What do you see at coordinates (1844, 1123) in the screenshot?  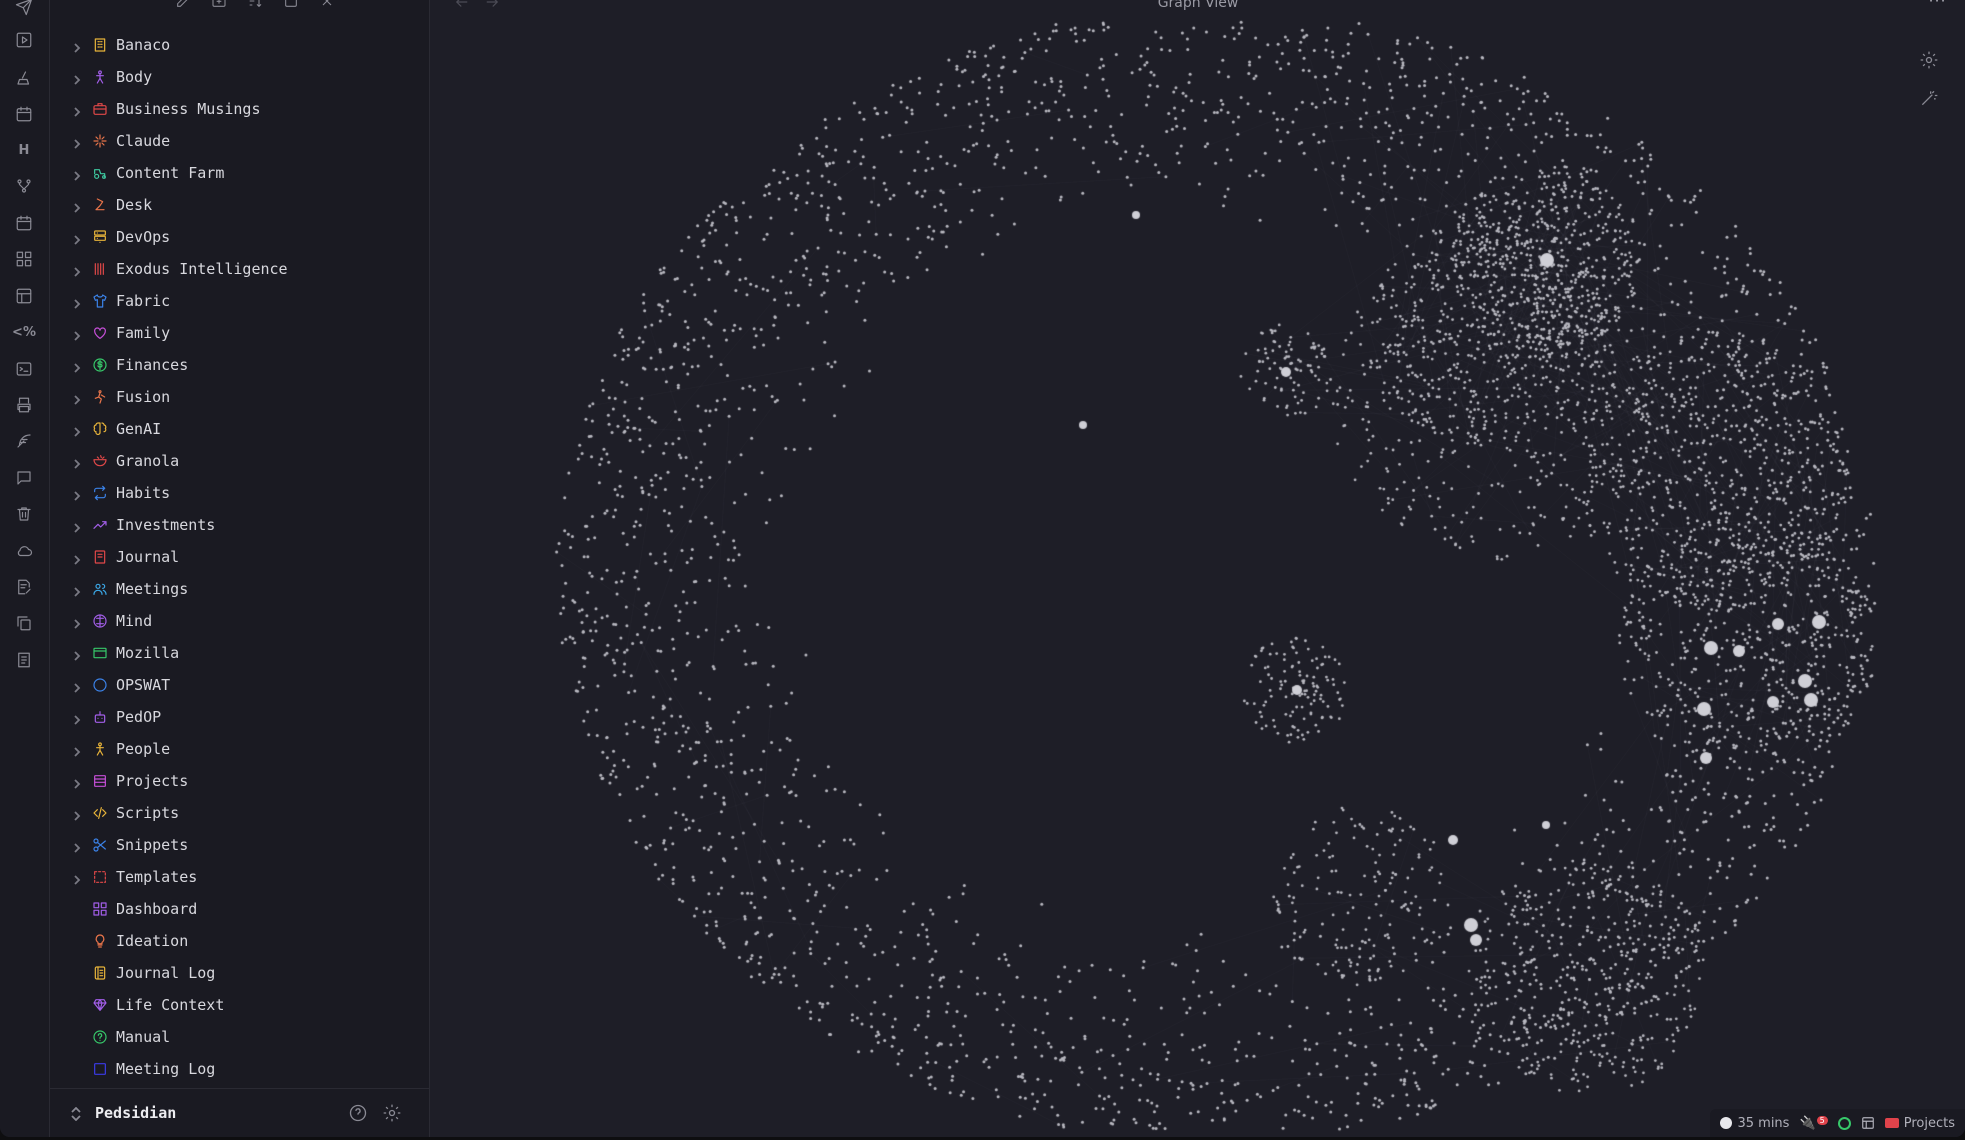 I see `sync-status` at bounding box center [1844, 1123].